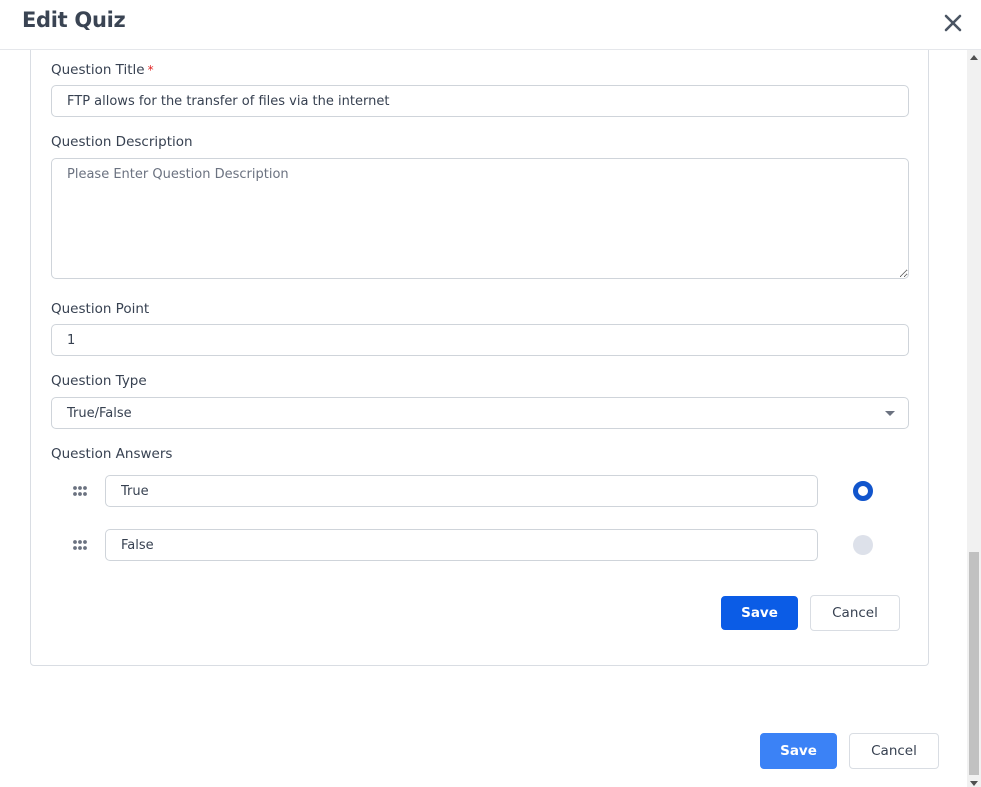 This screenshot has height=787, width=981. I want to click on vertical-scrollbar, so click(974, 418).